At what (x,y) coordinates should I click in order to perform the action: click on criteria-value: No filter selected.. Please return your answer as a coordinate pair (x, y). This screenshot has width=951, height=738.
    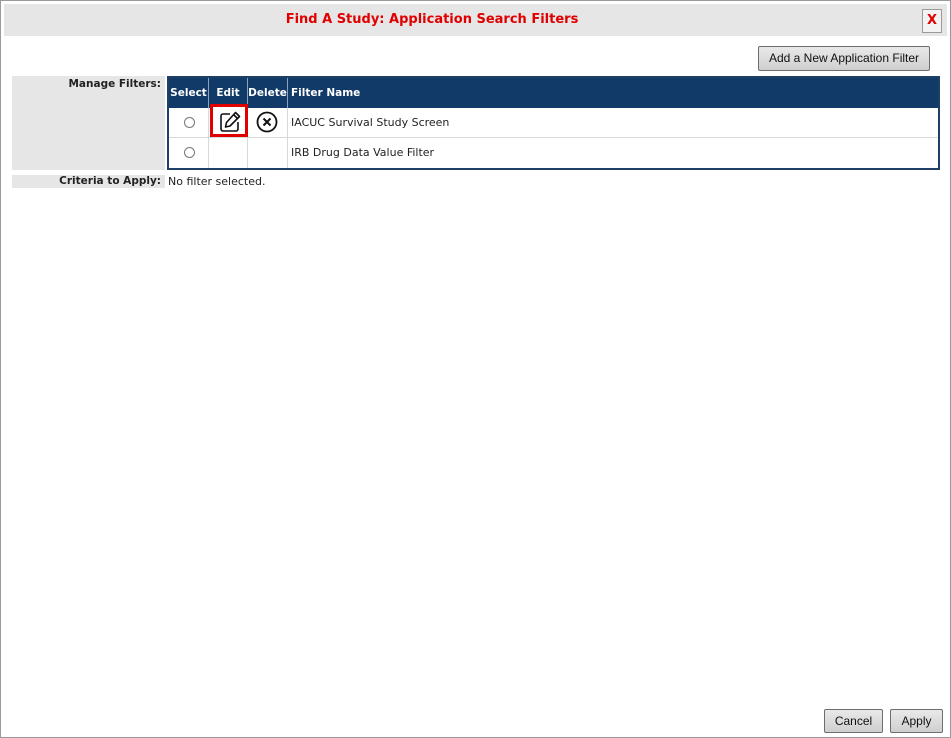
    Looking at the image, I should click on (217, 181).